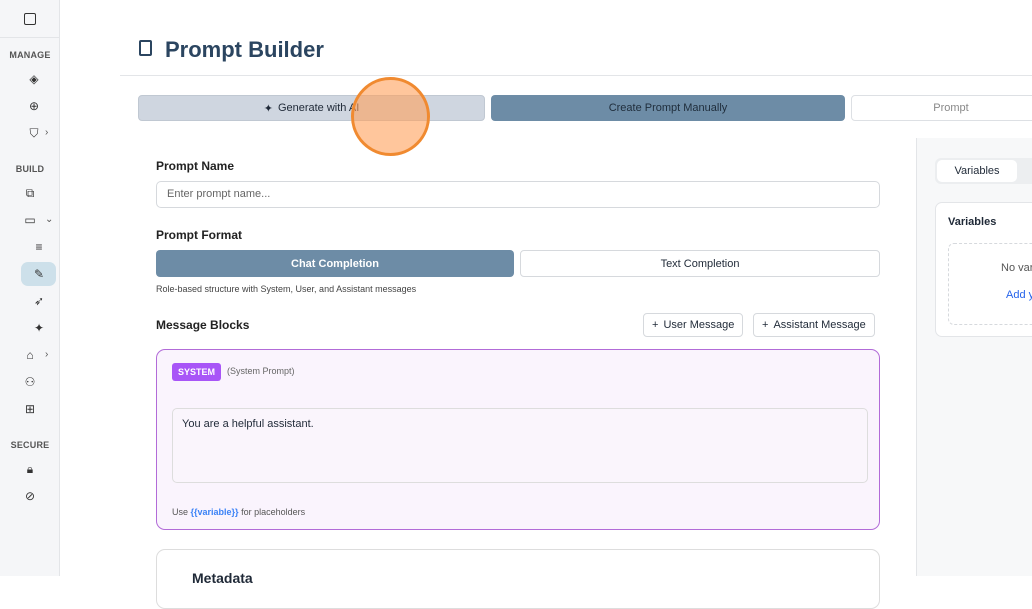  I want to click on bot-icon: ⌂, so click(30, 355).